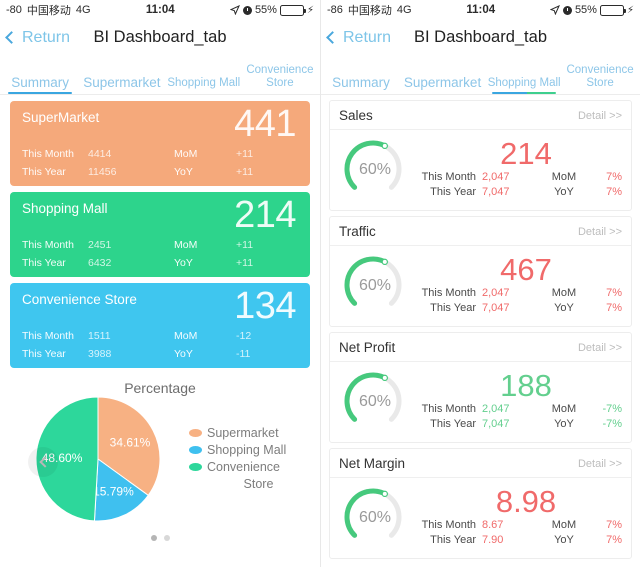 The width and height of the screenshot is (640, 567). I want to click on network-type: 4G, so click(83, 10).